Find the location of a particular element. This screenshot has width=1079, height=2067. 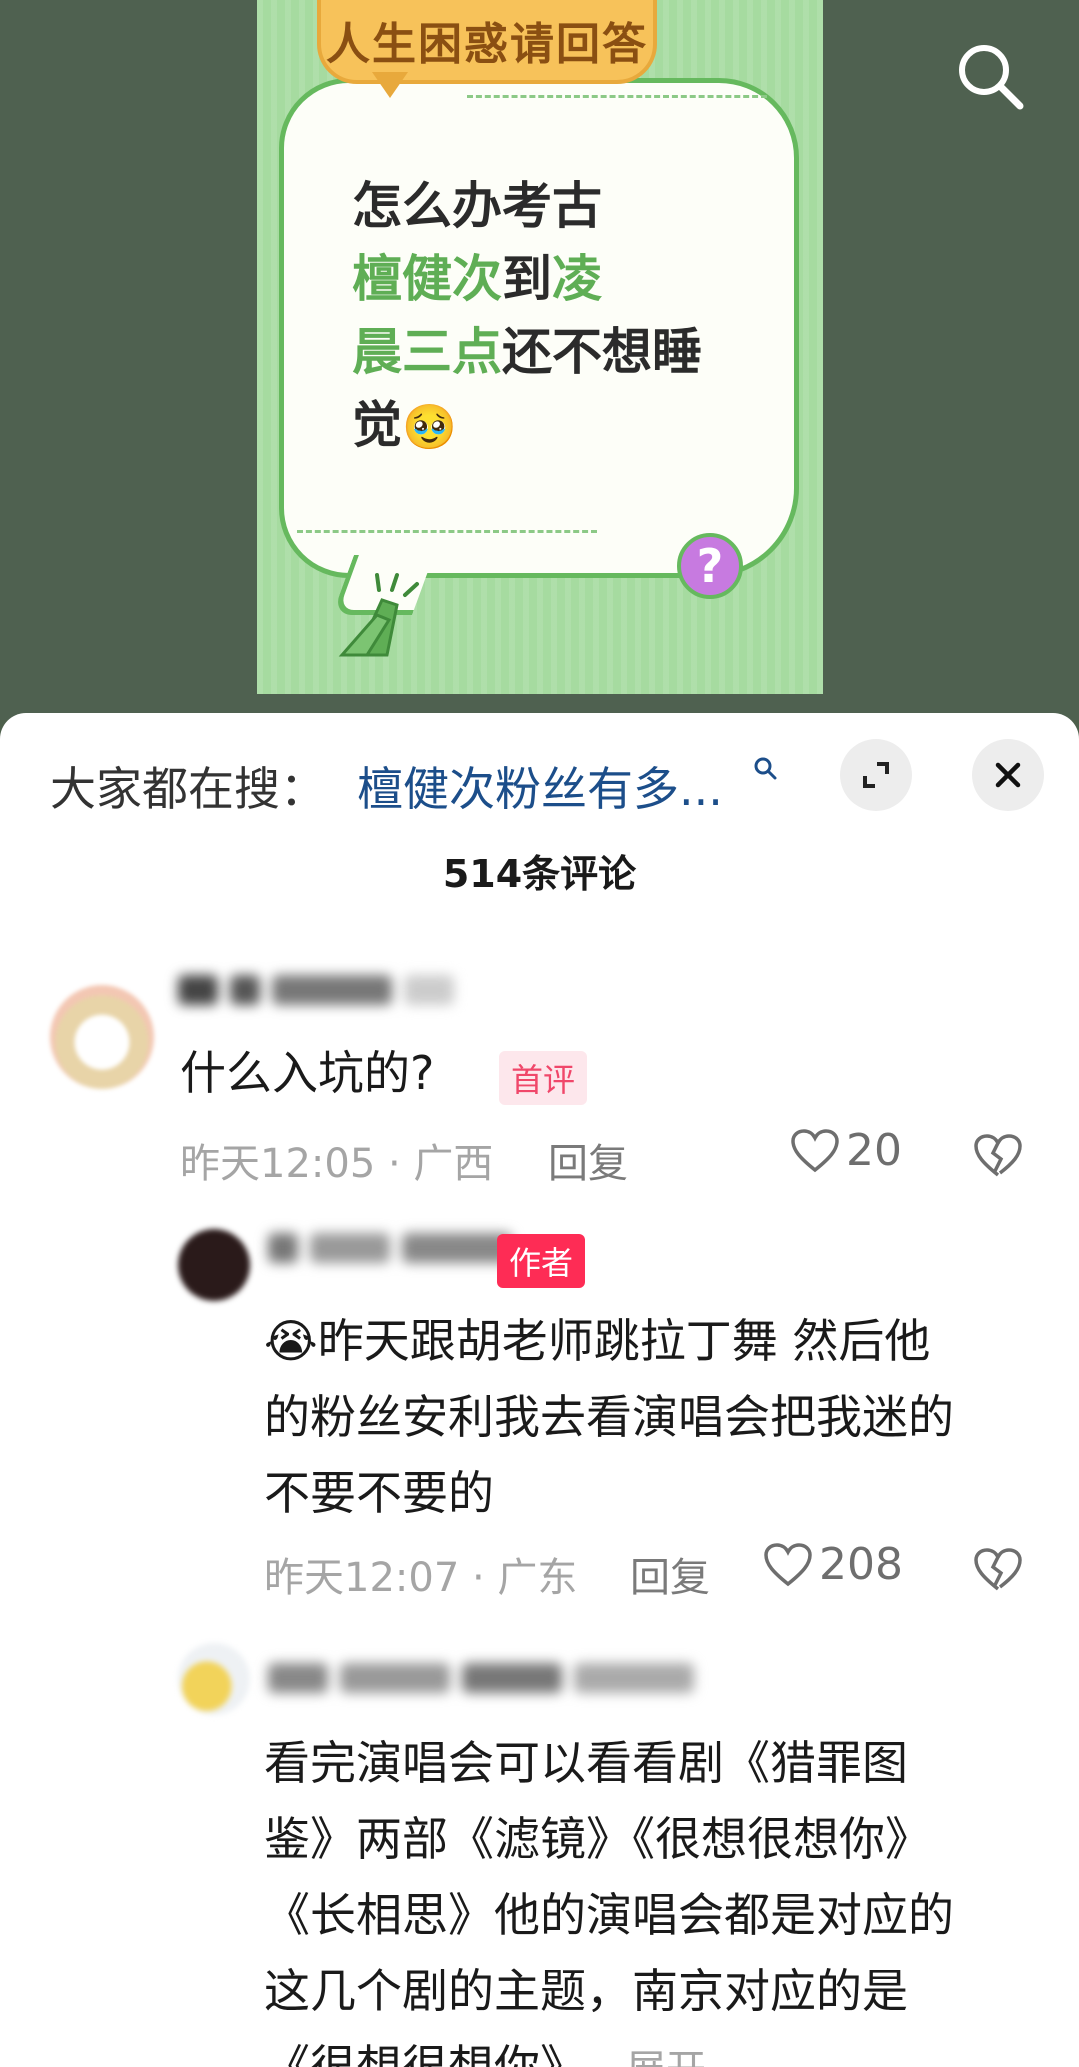

expand-icon is located at coordinates (876, 775).